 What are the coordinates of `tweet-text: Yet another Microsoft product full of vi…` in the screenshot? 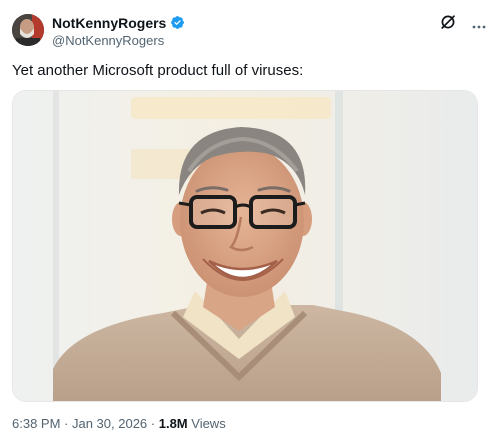 It's located at (158, 70).